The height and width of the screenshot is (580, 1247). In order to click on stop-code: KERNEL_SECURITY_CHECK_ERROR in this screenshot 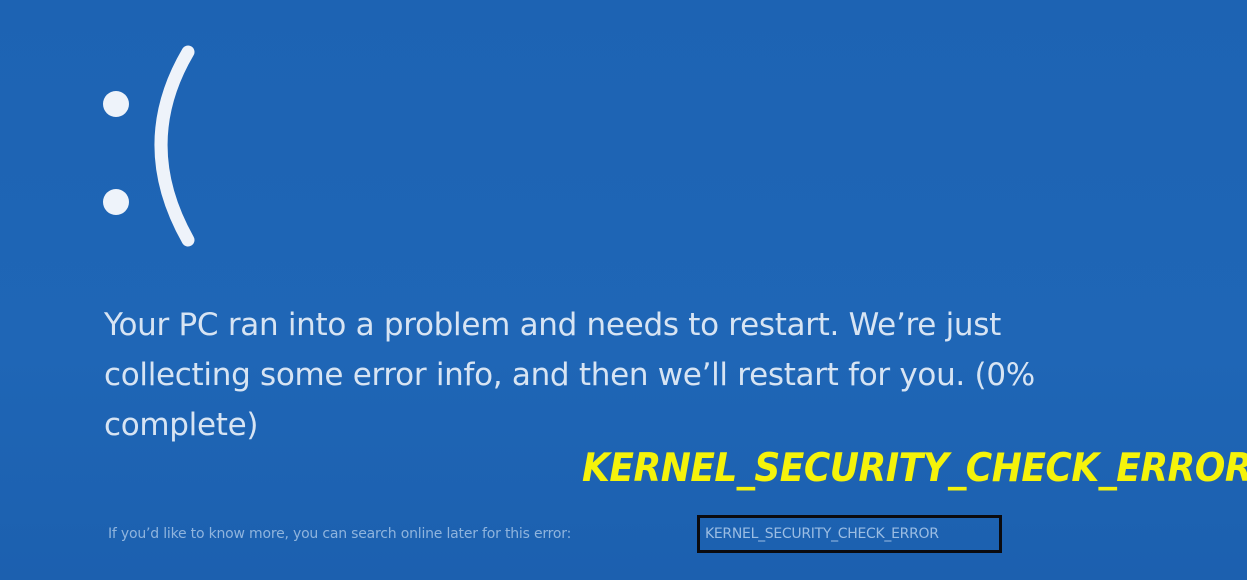, I will do `click(849, 534)`.